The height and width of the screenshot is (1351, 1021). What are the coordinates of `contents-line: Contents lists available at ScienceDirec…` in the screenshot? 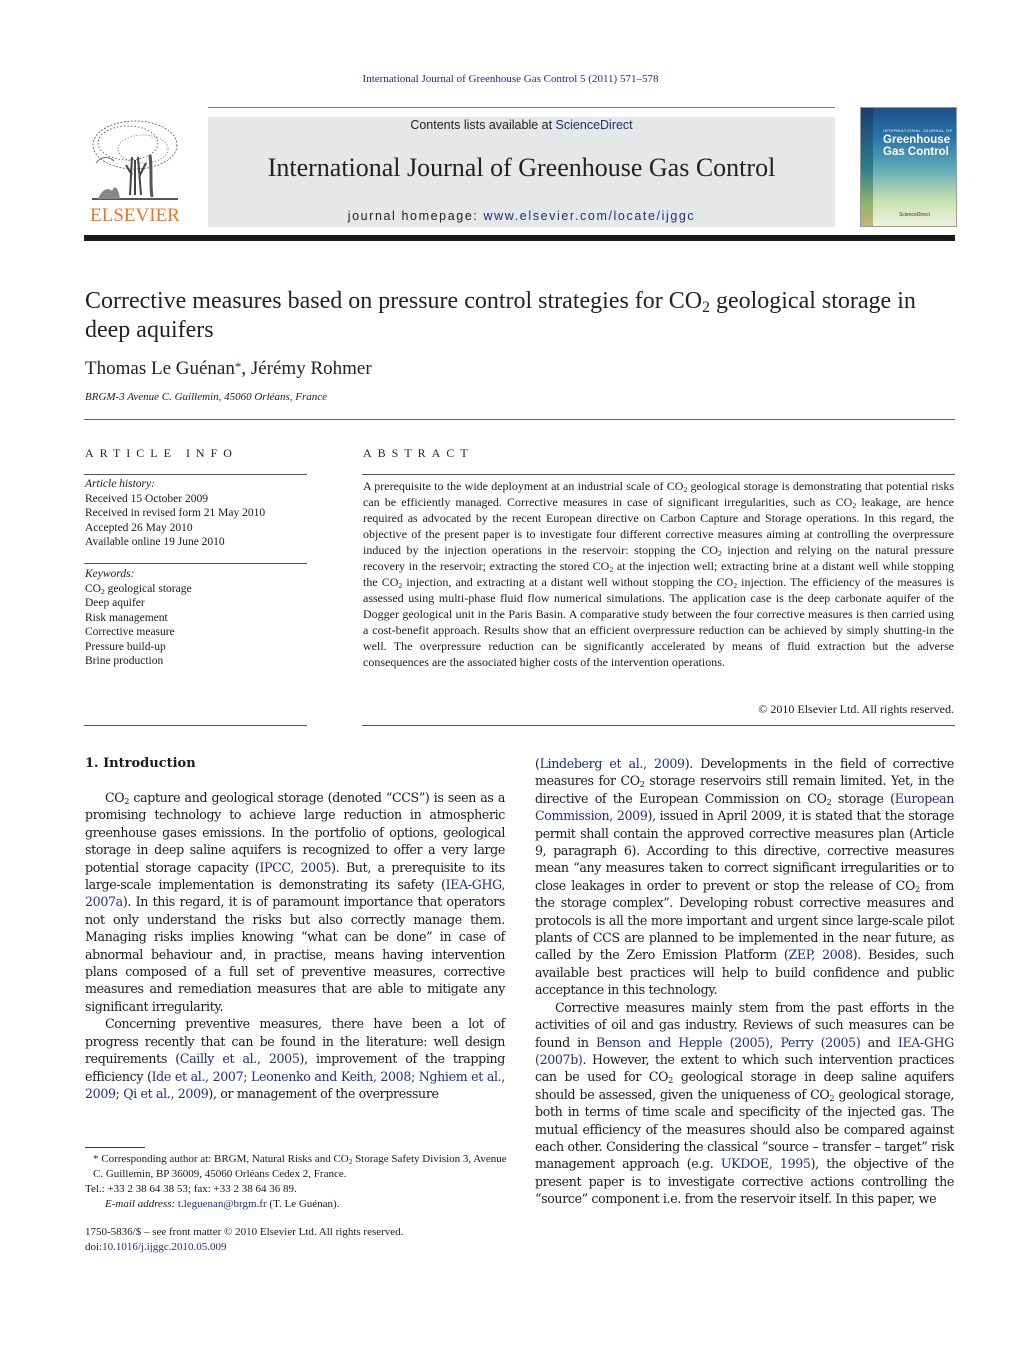 It's located at (521, 125).